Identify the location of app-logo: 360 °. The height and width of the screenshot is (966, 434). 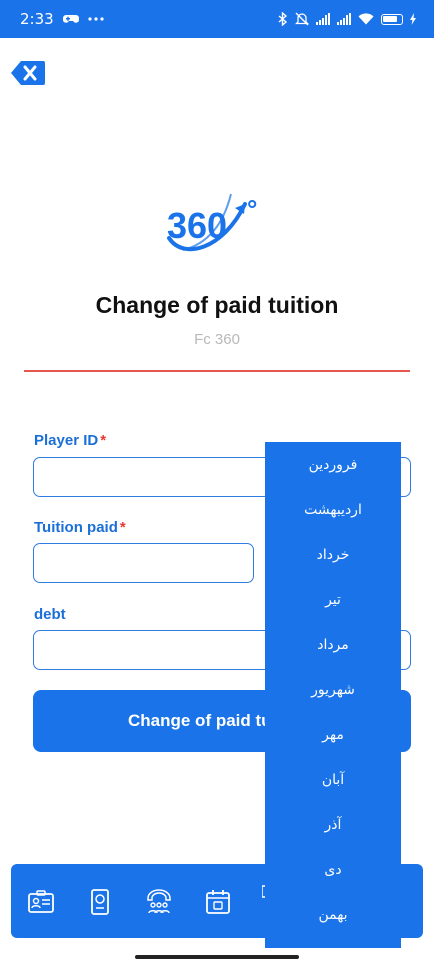
(217, 228).